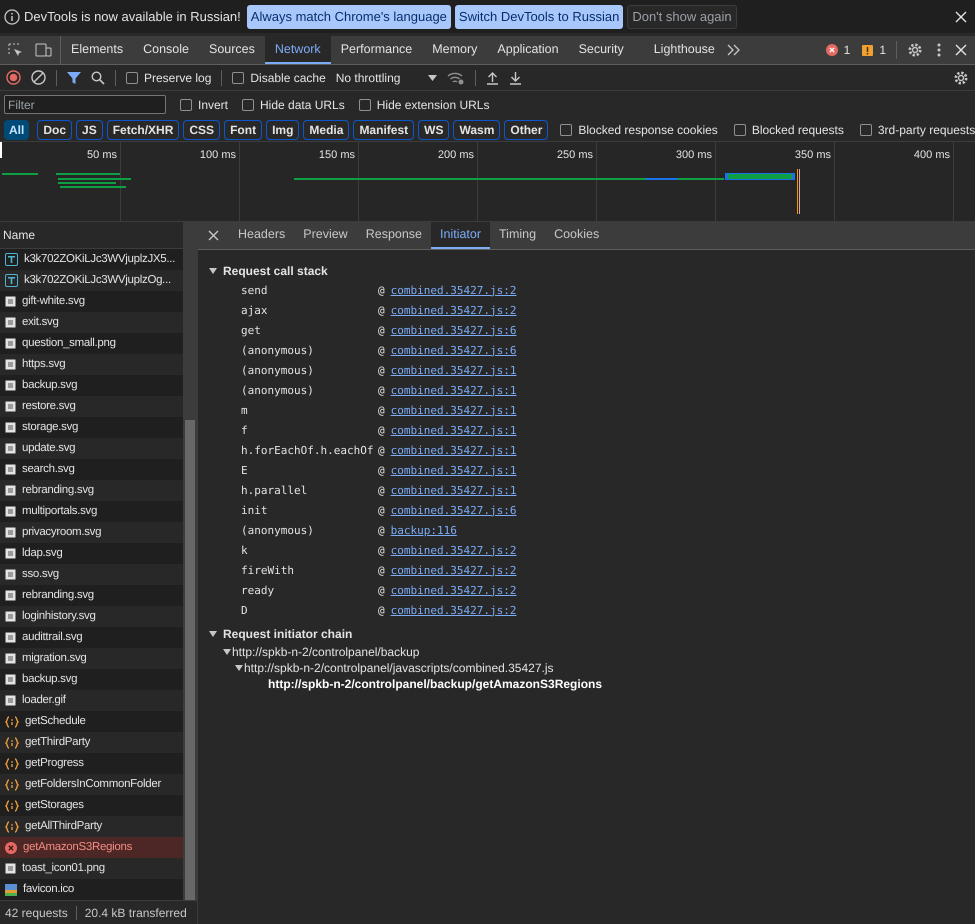 Image resolution: width=975 pixels, height=924 pixels. I want to click on type-filter-button: WS, so click(434, 130).